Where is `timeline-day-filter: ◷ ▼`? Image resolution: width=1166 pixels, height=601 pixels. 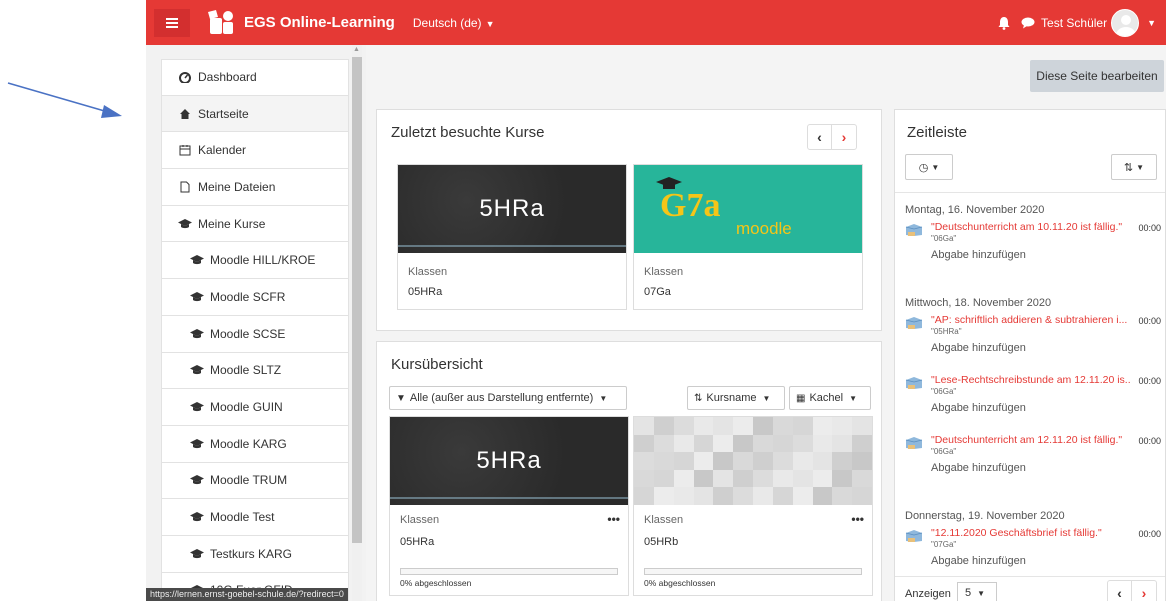
timeline-day-filter: ◷ ▼ is located at coordinates (929, 167).